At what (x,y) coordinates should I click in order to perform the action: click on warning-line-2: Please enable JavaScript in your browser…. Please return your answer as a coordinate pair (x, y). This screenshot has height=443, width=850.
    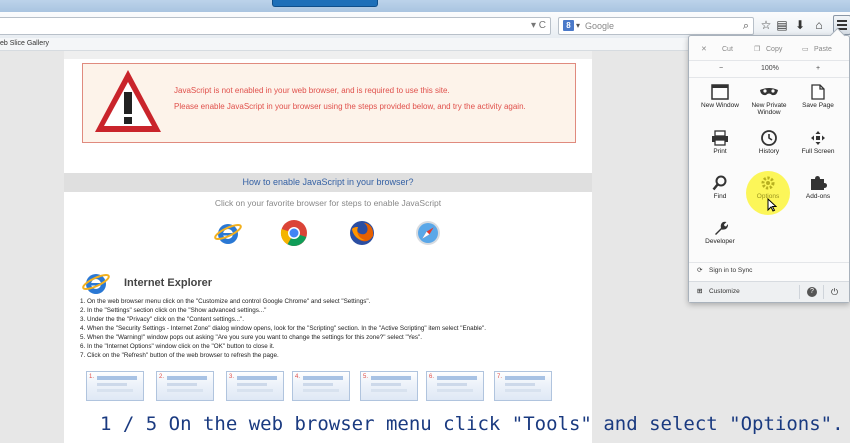
    Looking at the image, I should click on (350, 106).